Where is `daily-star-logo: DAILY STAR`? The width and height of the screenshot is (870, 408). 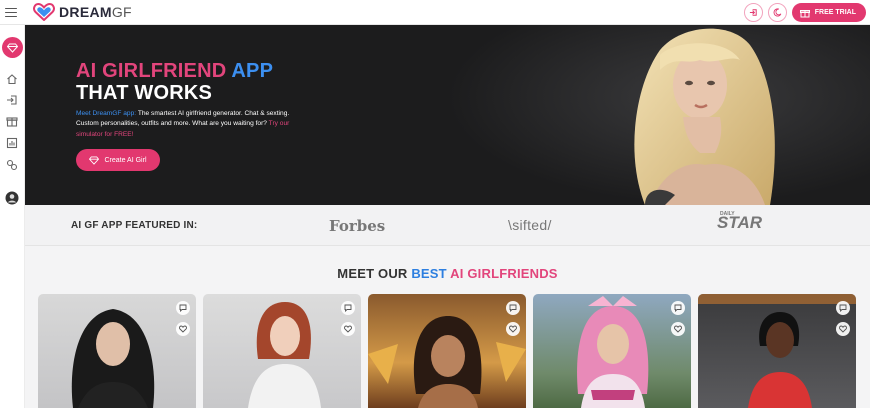
daily-star-logo: DAILY STAR is located at coordinates (739, 222).